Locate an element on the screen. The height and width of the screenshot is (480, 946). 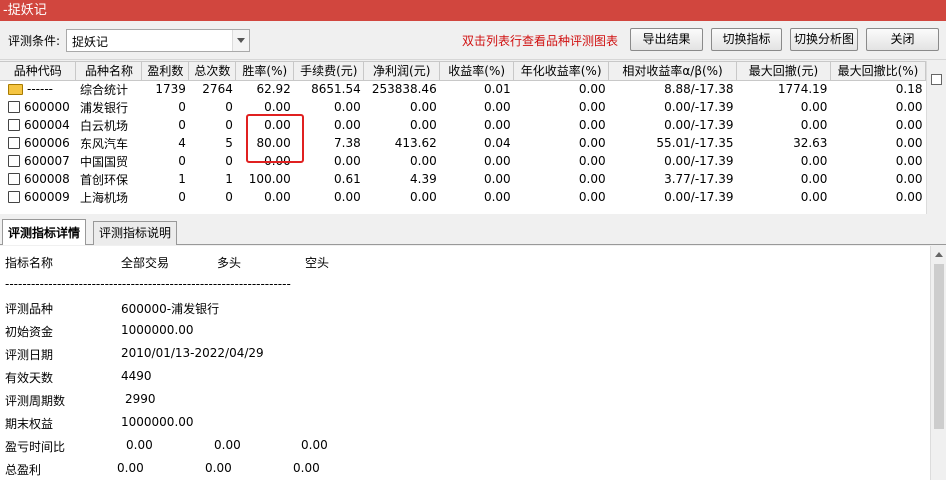
detail-header-long: 多头 is located at coordinates (229, 263).